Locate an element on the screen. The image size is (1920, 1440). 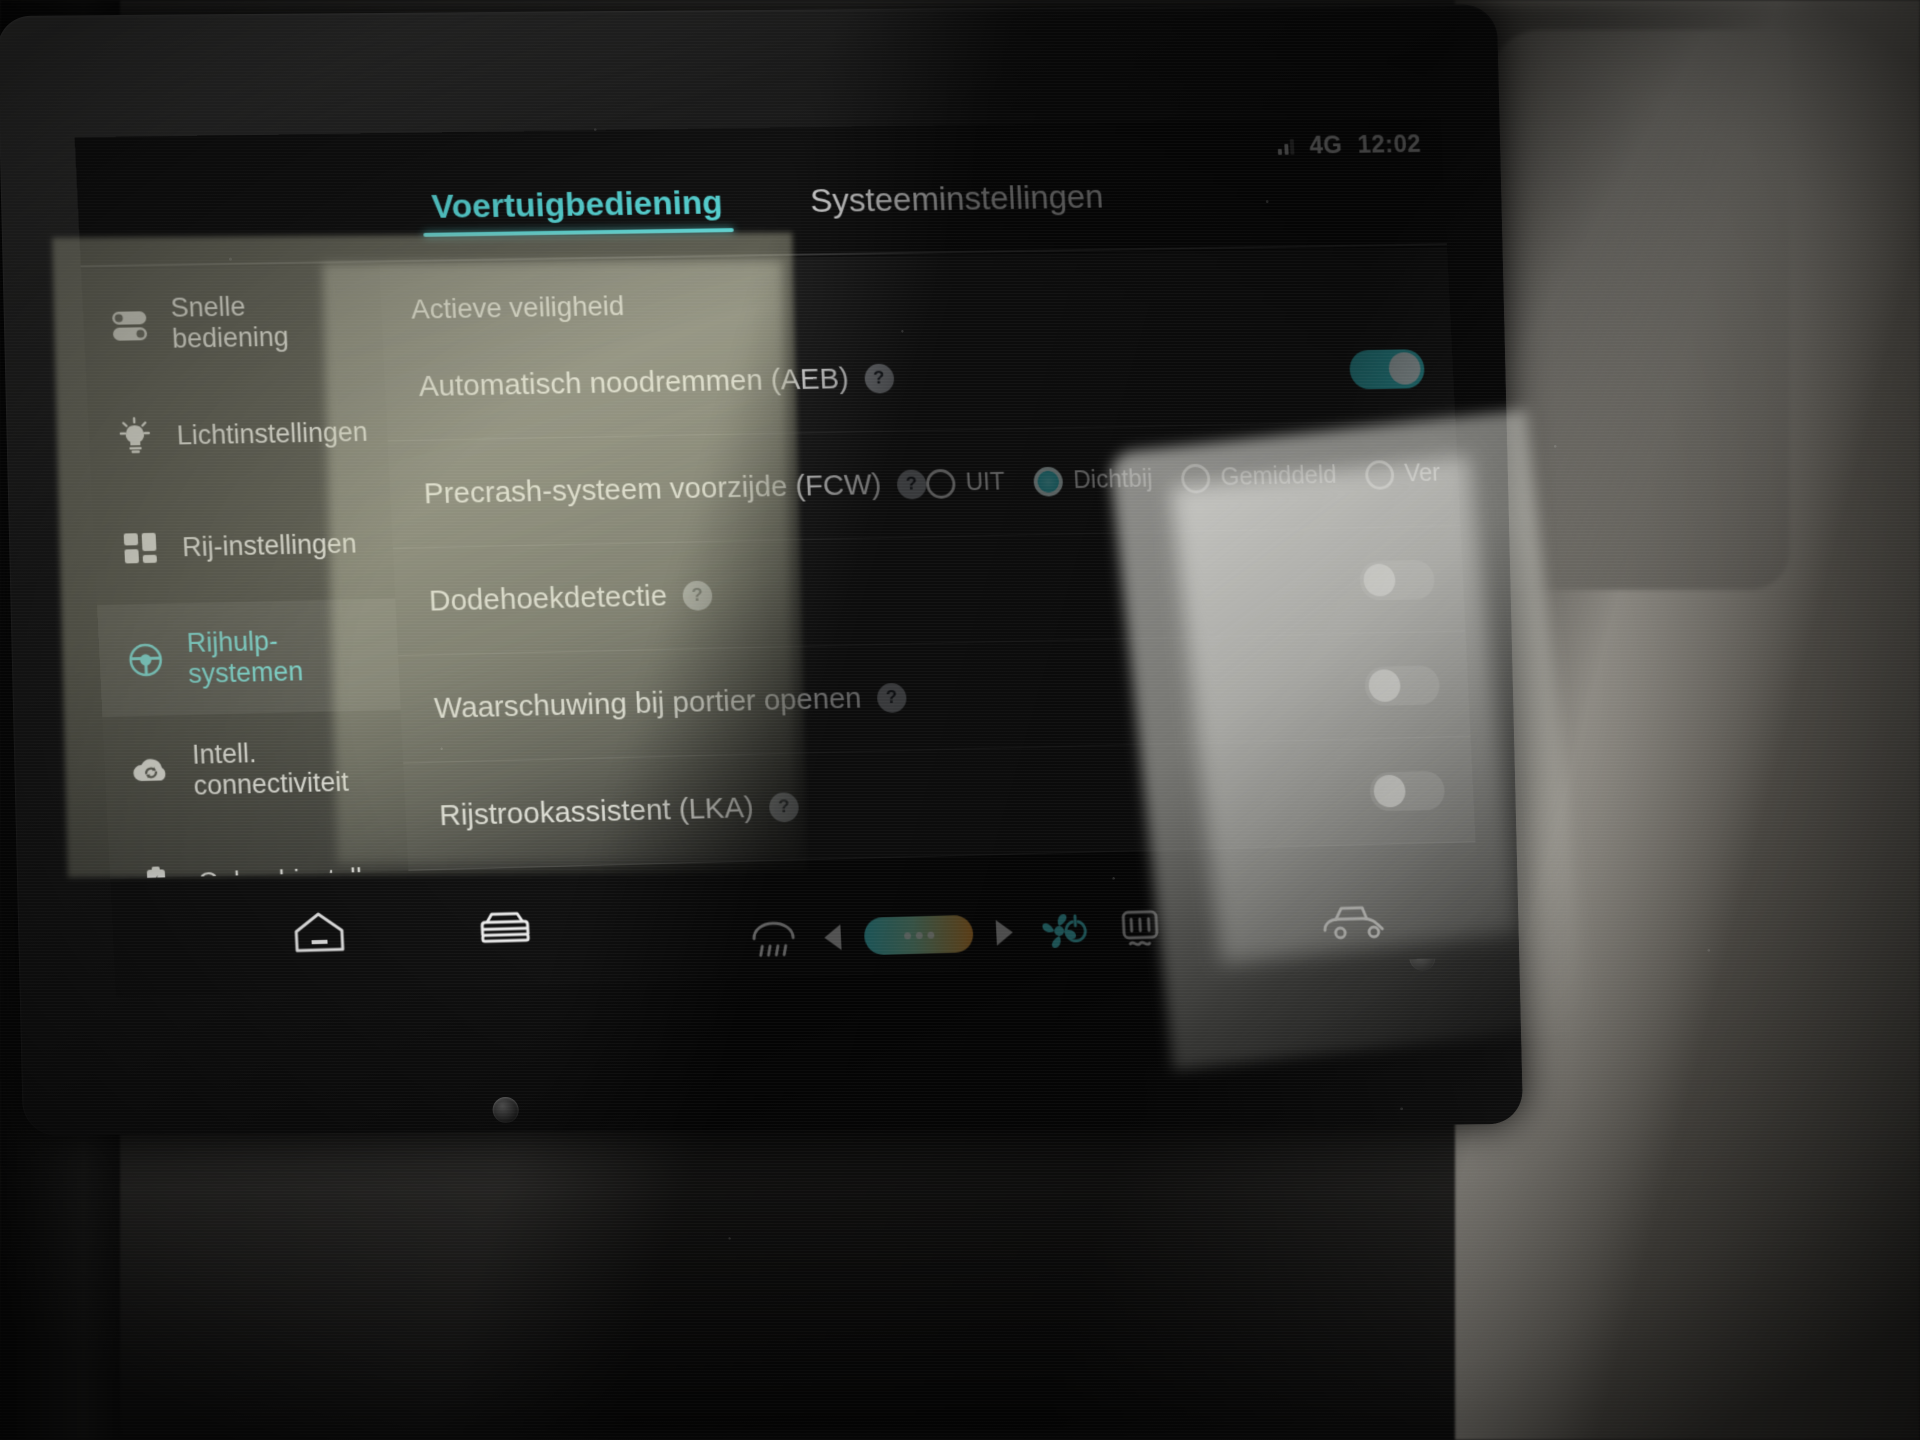
radio-label: Gemiddeld is located at coordinates (1279, 476).